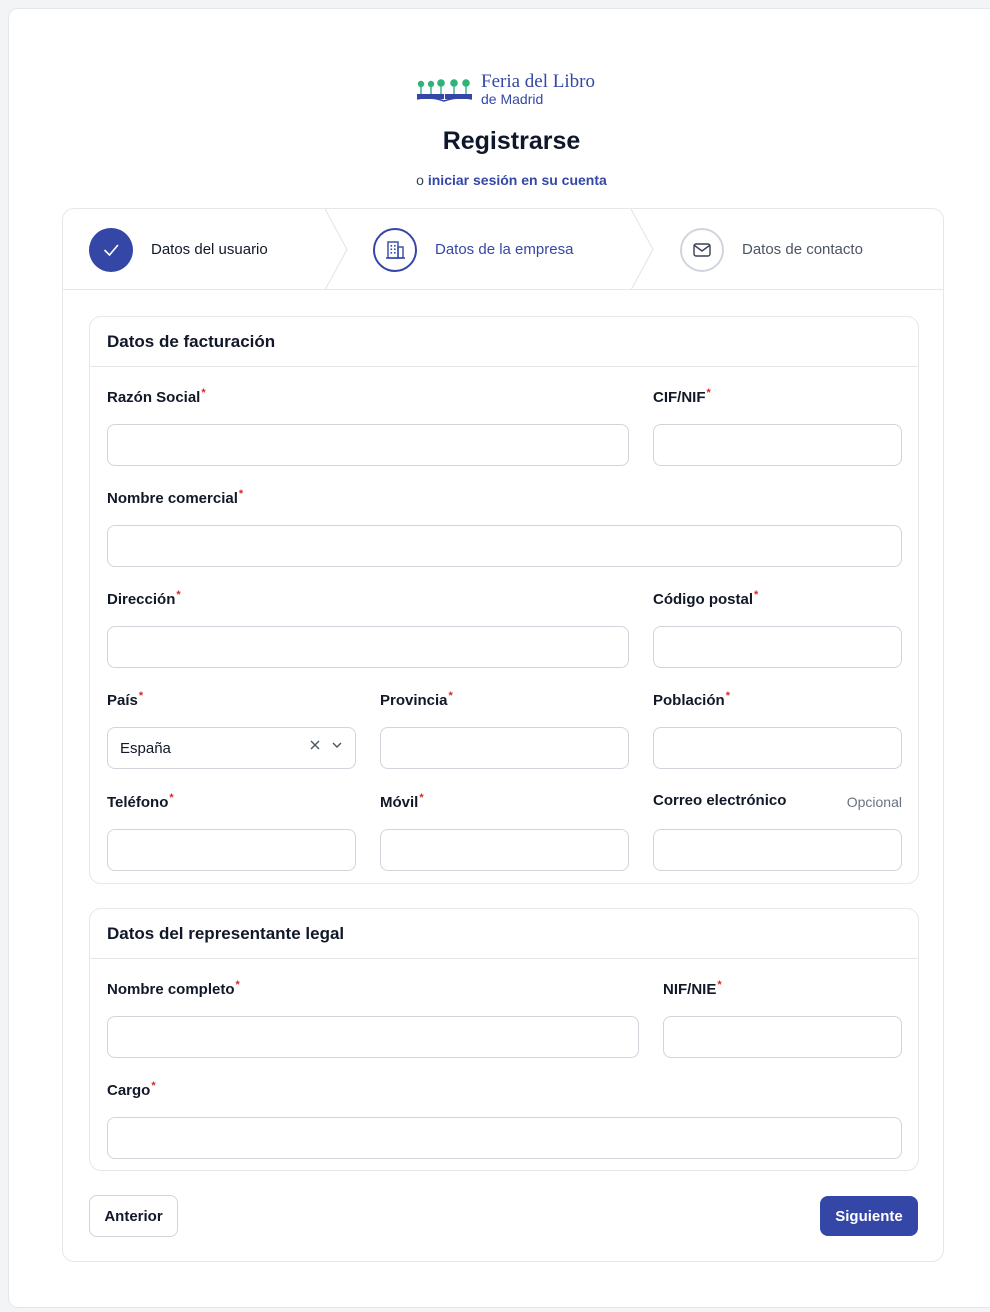  Describe the element at coordinates (111, 249) in the screenshot. I see `check-icon` at that location.